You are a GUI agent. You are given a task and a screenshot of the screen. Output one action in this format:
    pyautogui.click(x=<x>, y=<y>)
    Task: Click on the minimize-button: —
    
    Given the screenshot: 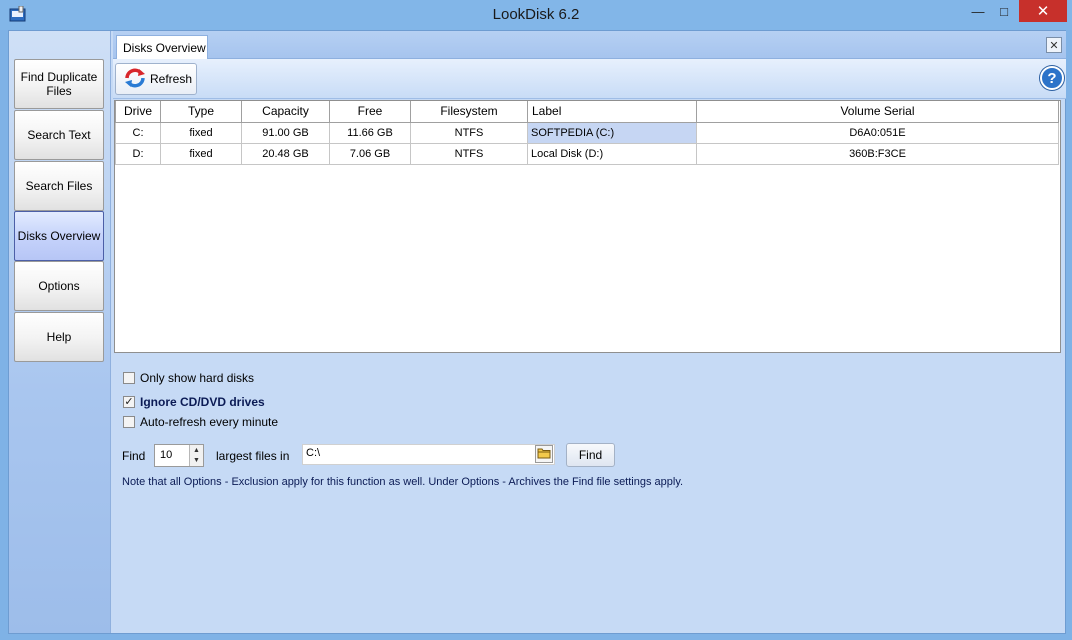 What is the action you would take?
    pyautogui.click(x=978, y=11)
    